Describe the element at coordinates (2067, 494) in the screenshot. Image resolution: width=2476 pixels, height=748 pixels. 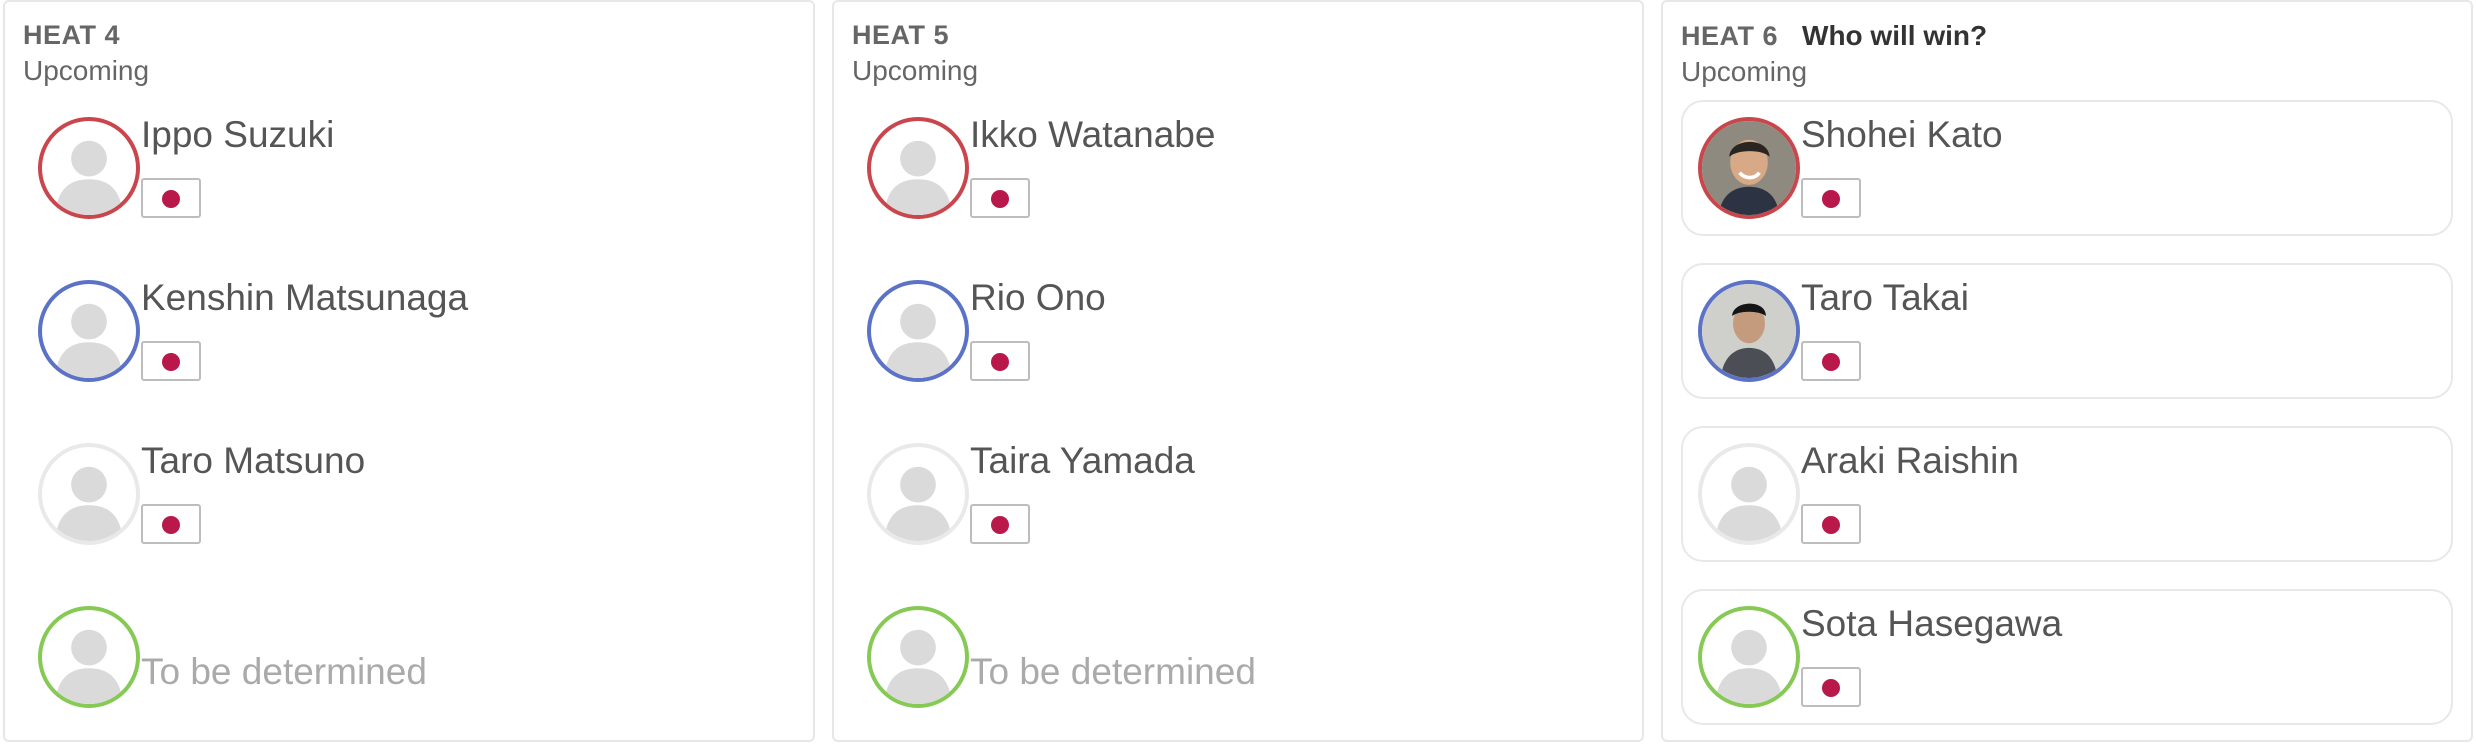
I see `athlete-pick-card: Araki Raishin` at that location.